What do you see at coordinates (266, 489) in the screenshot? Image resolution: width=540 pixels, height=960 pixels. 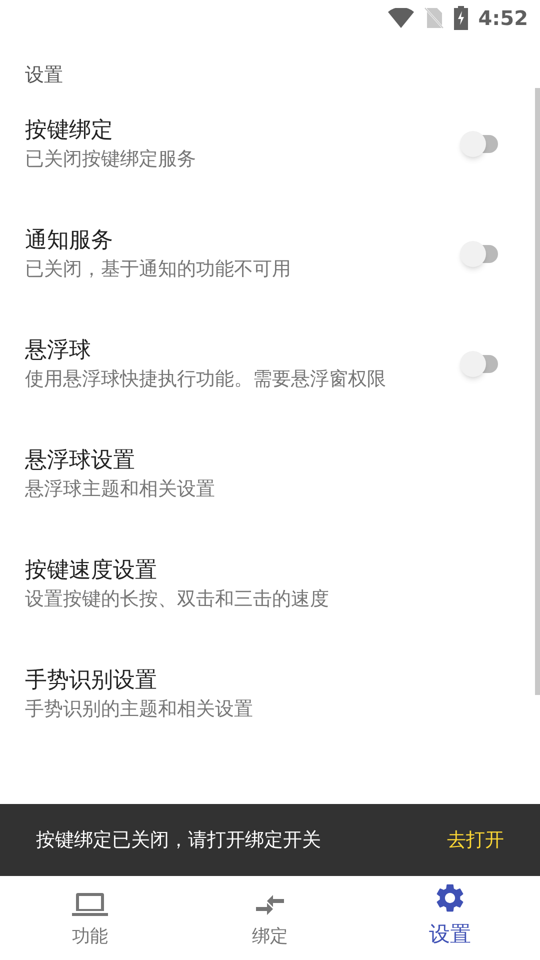 I see `settings-item: 悬浮球设置 悬浮球主题和相关设置` at bounding box center [266, 489].